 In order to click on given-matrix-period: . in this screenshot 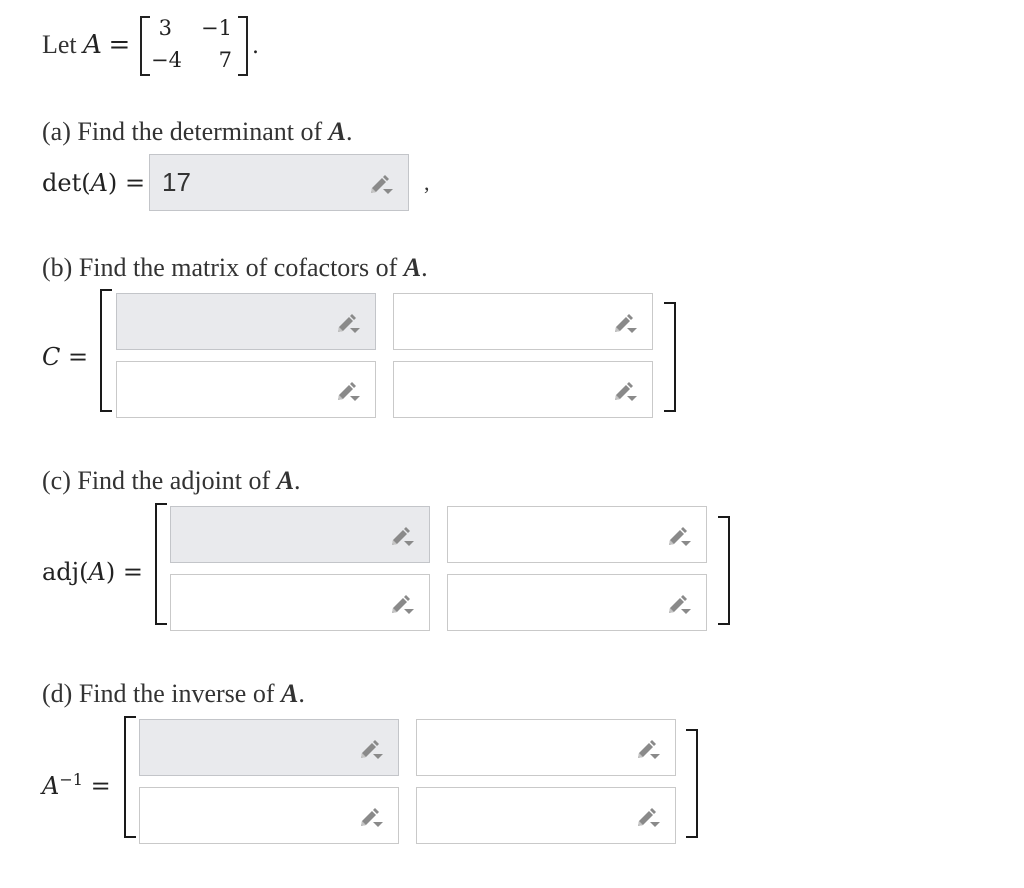, I will do `click(255, 46)`.